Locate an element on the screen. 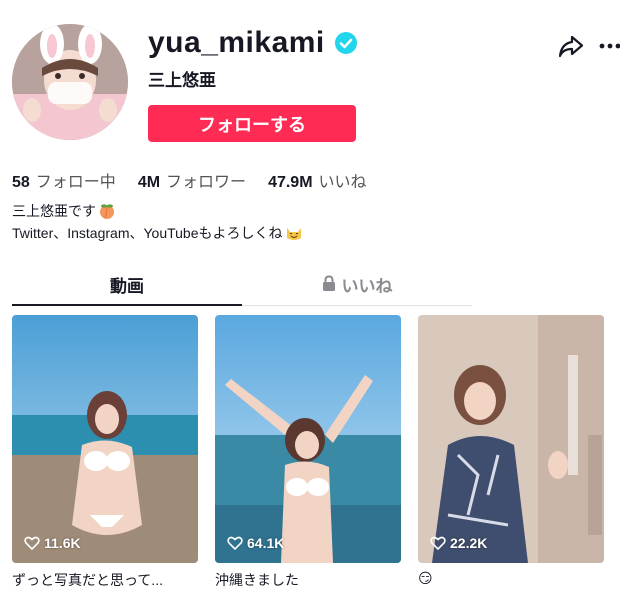  video-views-1-count: 11.6K is located at coordinates (62, 543).